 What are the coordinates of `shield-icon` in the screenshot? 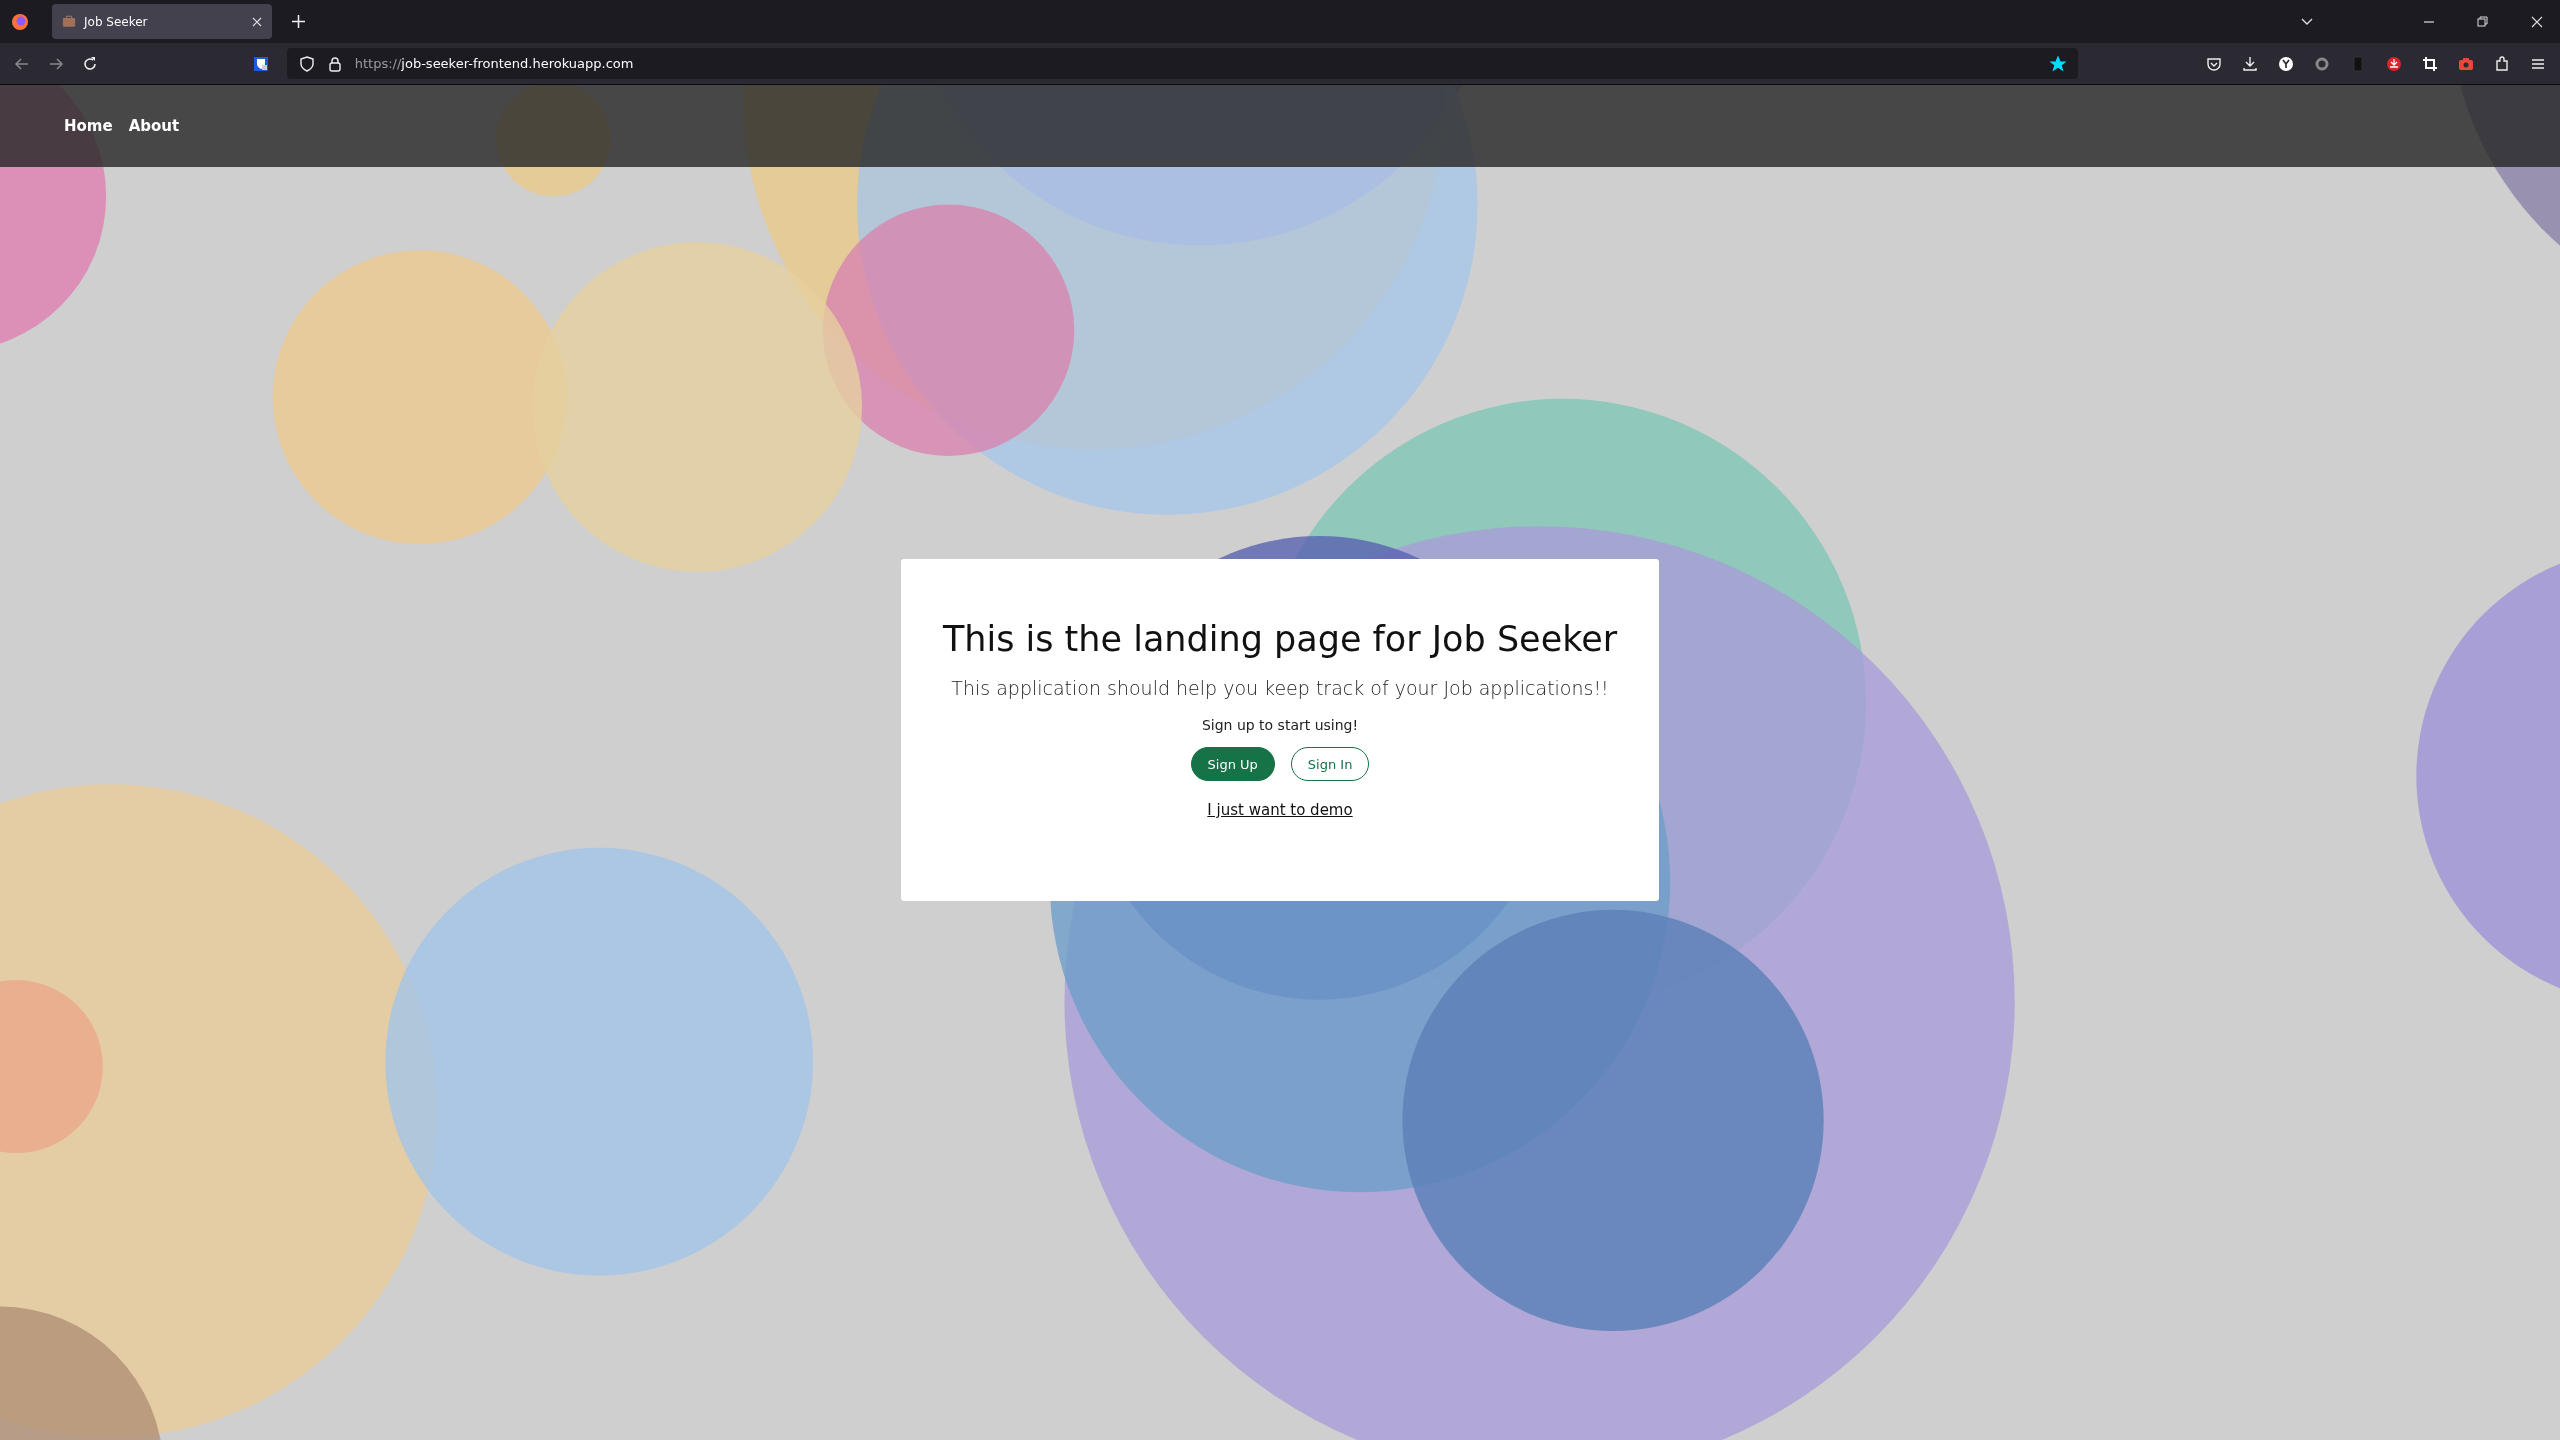 It's located at (306, 63).